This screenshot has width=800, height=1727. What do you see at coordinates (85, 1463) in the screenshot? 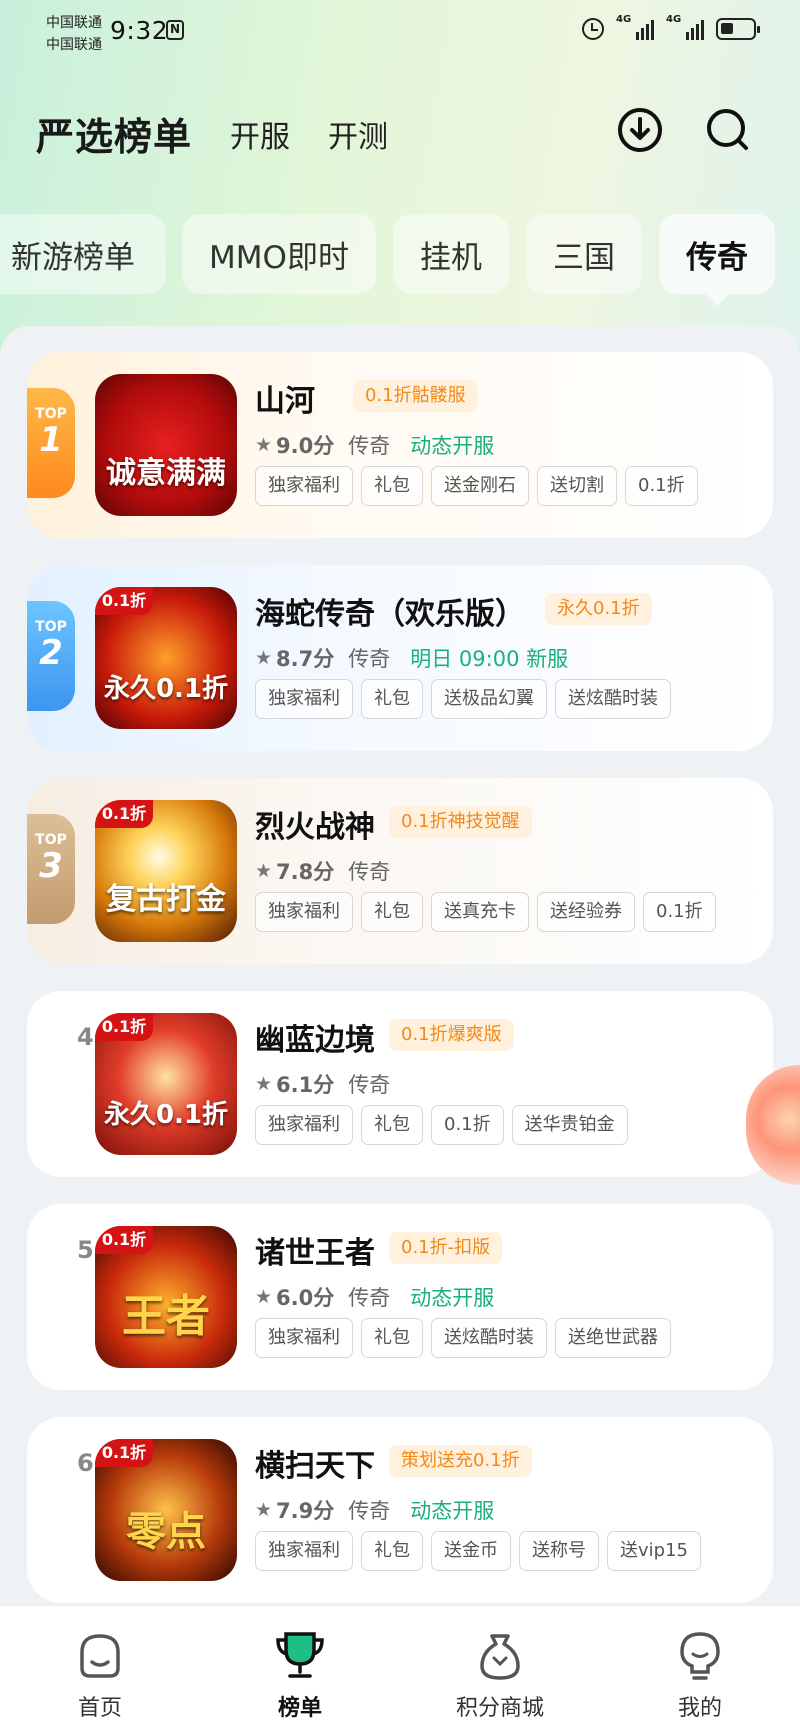
I see `rank-number: 6` at bounding box center [85, 1463].